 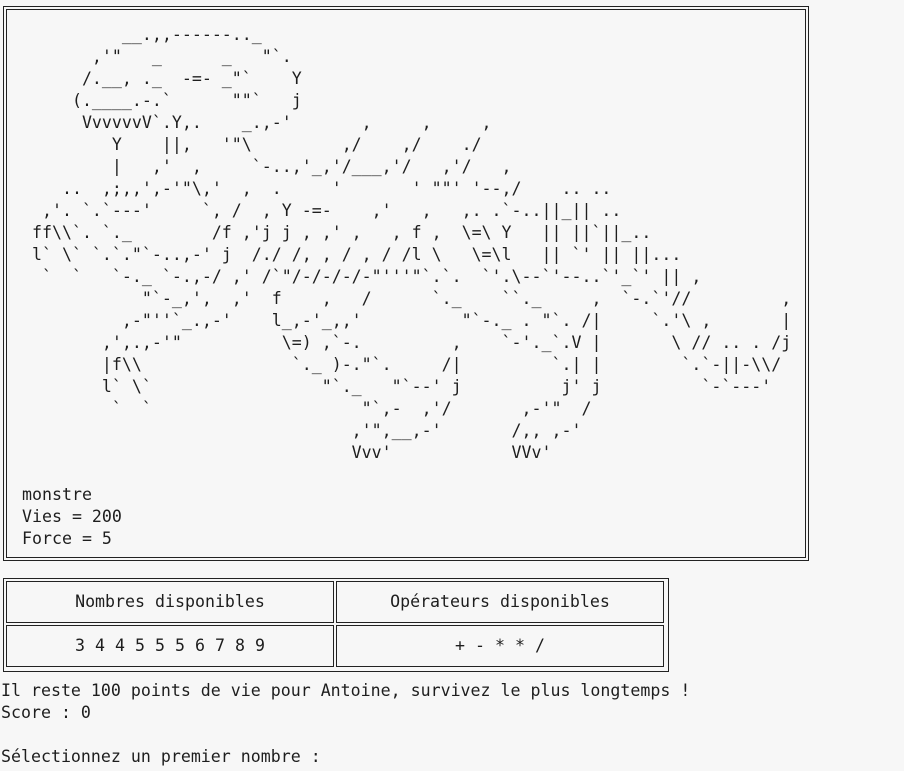 What do you see at coordinates (161, 756) in the screenshot?
I see `selection-prompt: Sélectionnez un premier nombre :` at bounding box center [161, 756].